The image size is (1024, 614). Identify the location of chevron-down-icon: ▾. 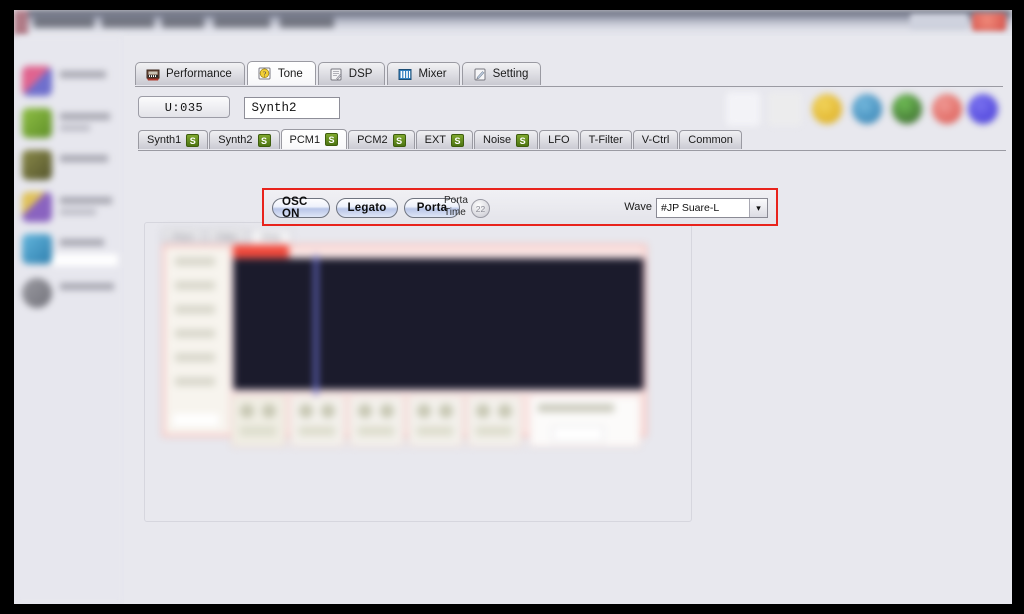
(758, 208).